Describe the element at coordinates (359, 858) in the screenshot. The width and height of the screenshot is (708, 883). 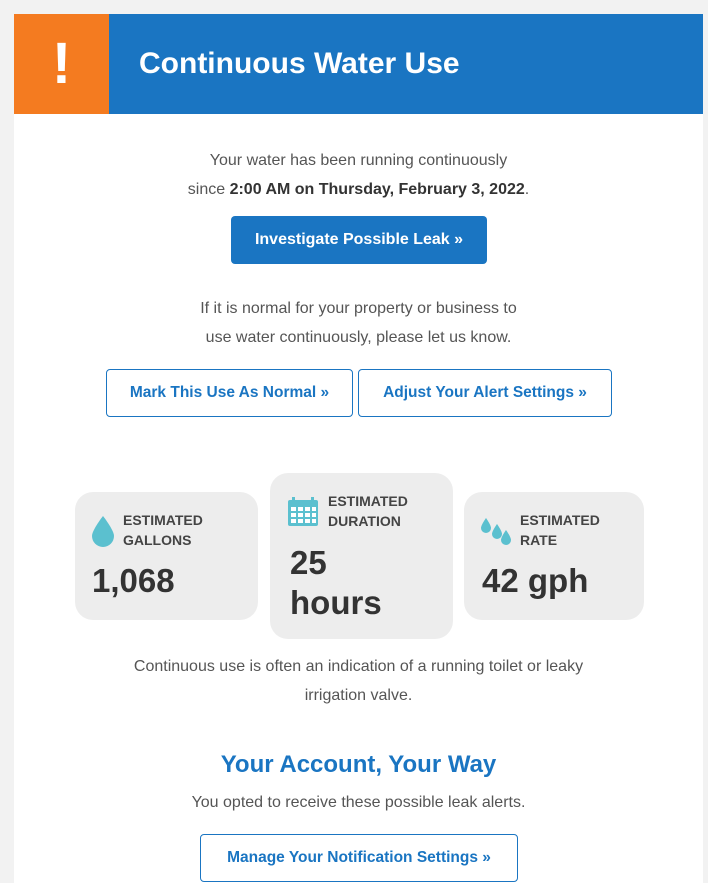
I see `manage-notification-settings-button: Manage Your Notification Settings »` at that location.